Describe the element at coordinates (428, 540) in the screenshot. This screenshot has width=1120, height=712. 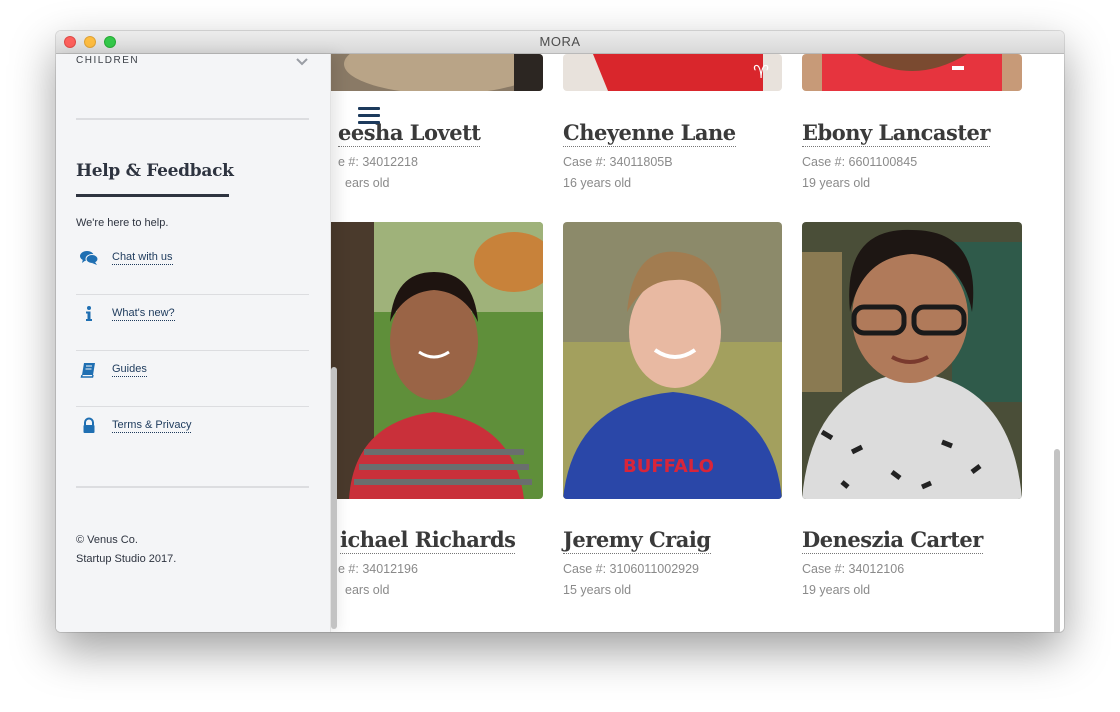
I see `child-name: ichael Richards` at that location.